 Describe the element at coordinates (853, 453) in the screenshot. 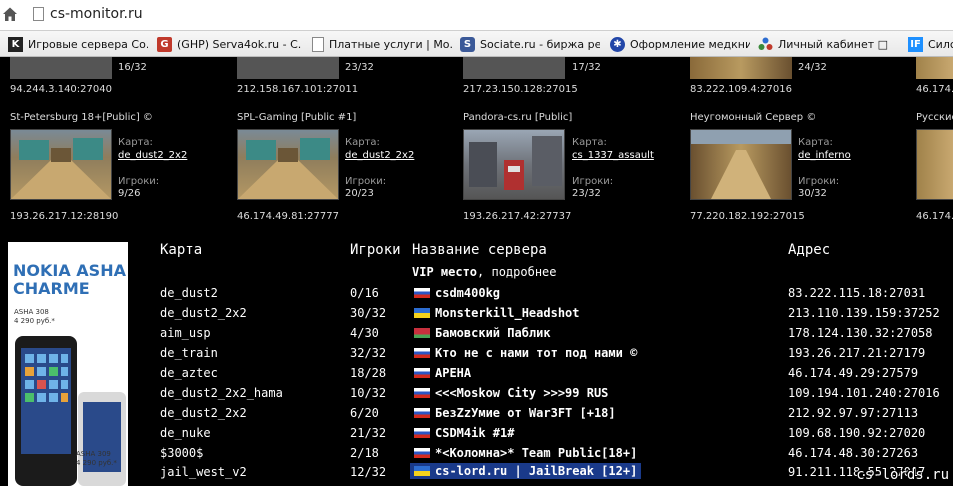

I see `address-cell: 46.174.48.30:27263` at that location.